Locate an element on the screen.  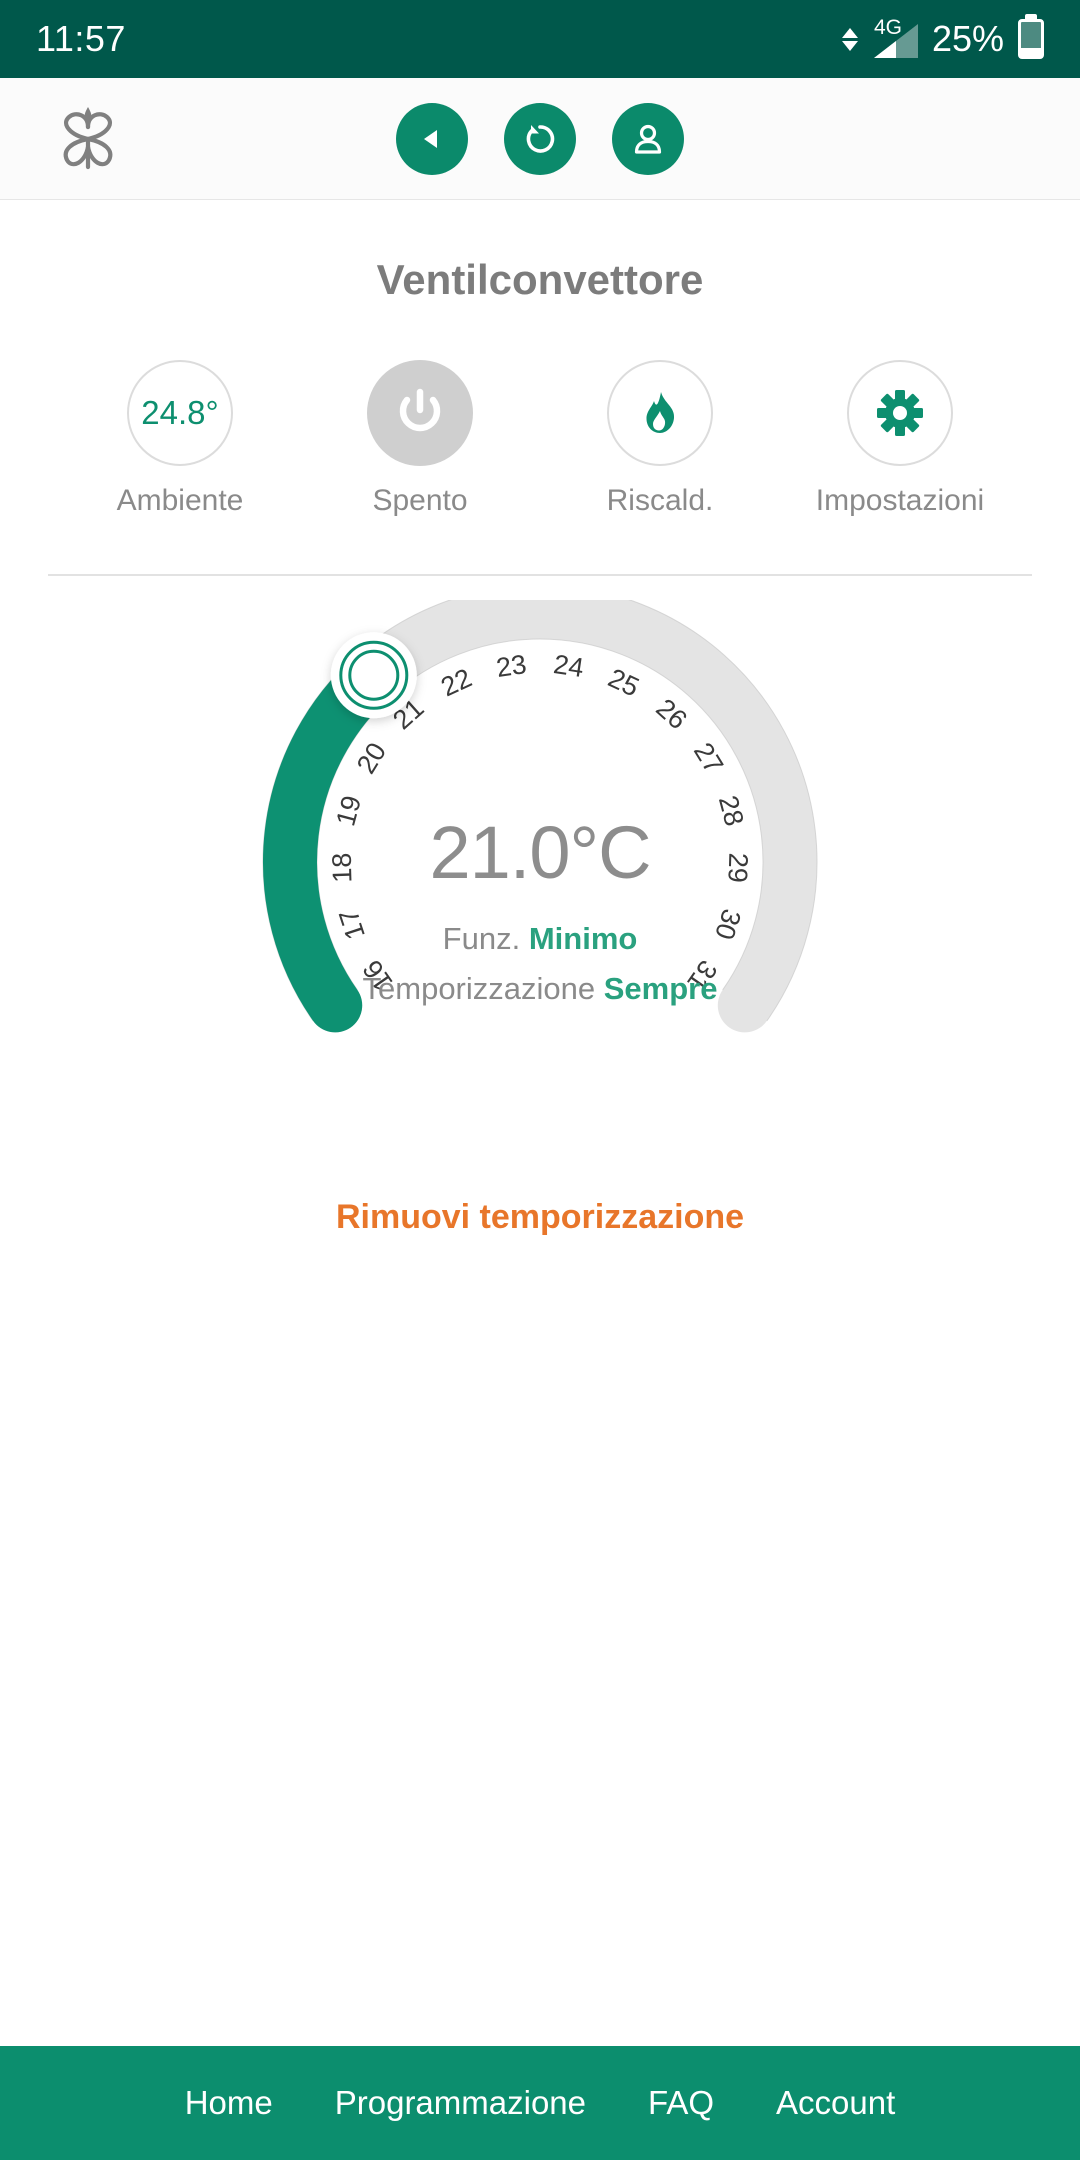
ambient-circle: 24.8° is located at coordinates (180, 413).